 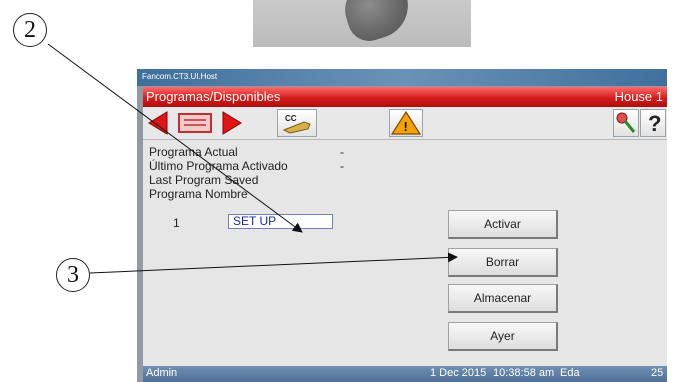 What do you see at coordinates (198, 194) in the screenshot?
I see `label-programa-nombre: Programa Nombre` at bounding box center [198, 194].